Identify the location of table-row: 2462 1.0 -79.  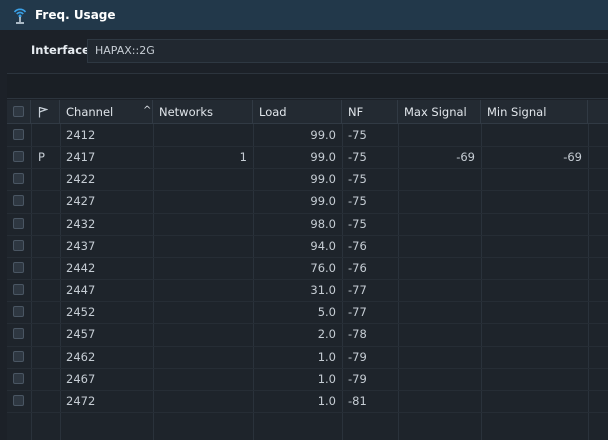
(307, 357).